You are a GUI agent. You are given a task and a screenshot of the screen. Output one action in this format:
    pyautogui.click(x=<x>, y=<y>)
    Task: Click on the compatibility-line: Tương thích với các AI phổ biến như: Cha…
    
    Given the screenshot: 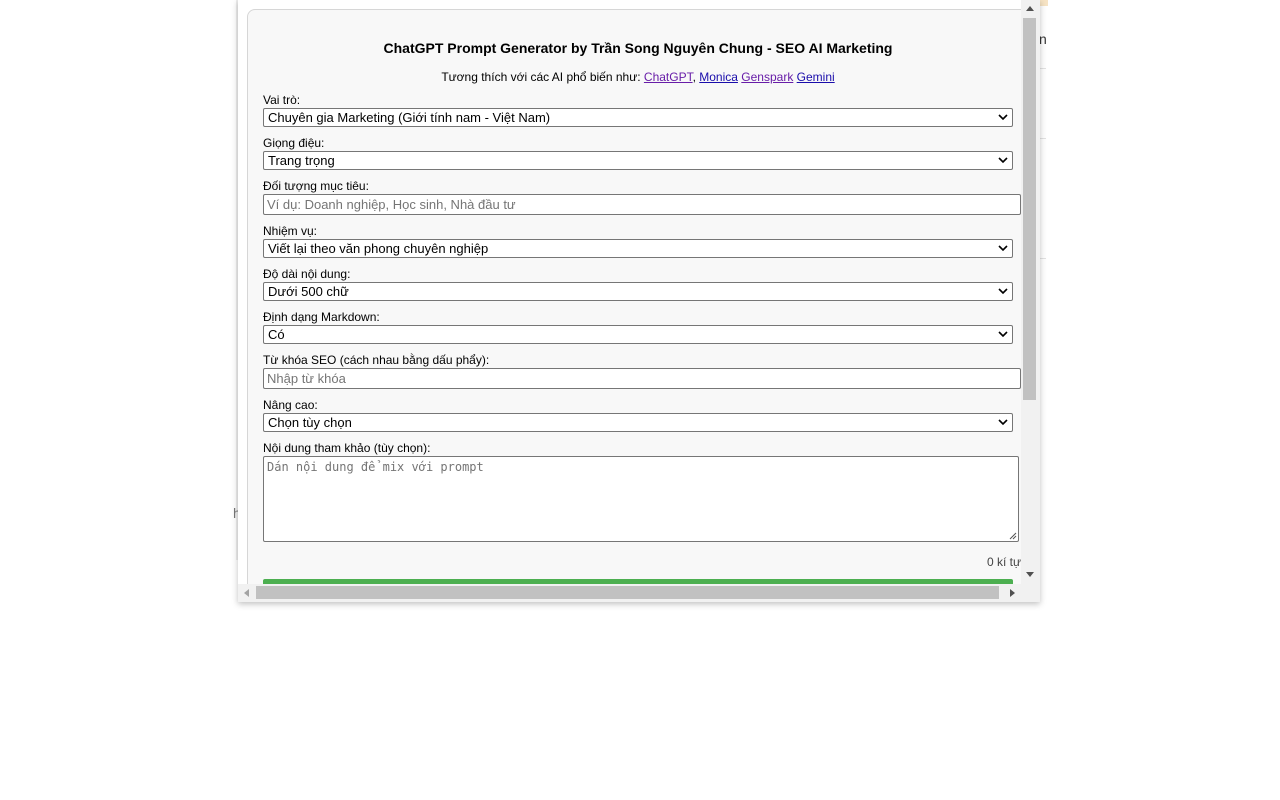 What is the action you would take?
    pyautogui.click(x=638, y=77)
    